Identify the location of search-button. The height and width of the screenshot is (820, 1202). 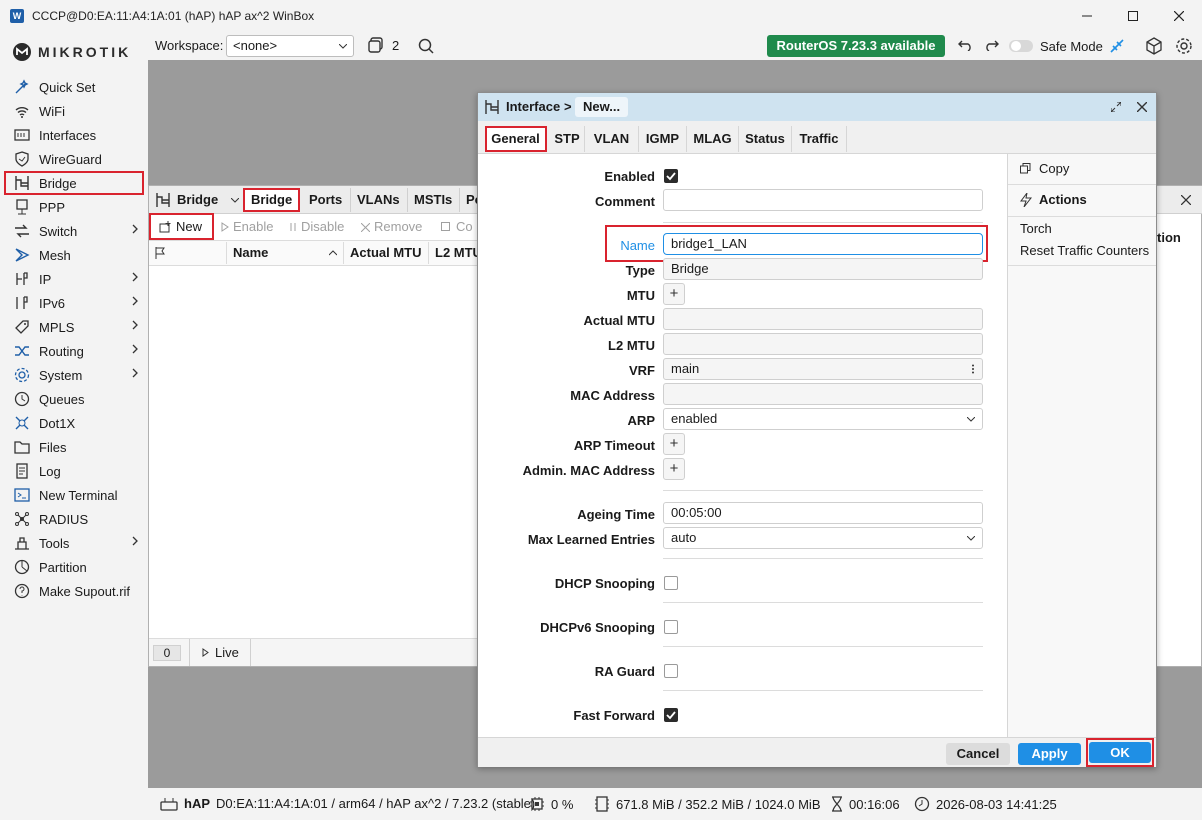
(426, 46).